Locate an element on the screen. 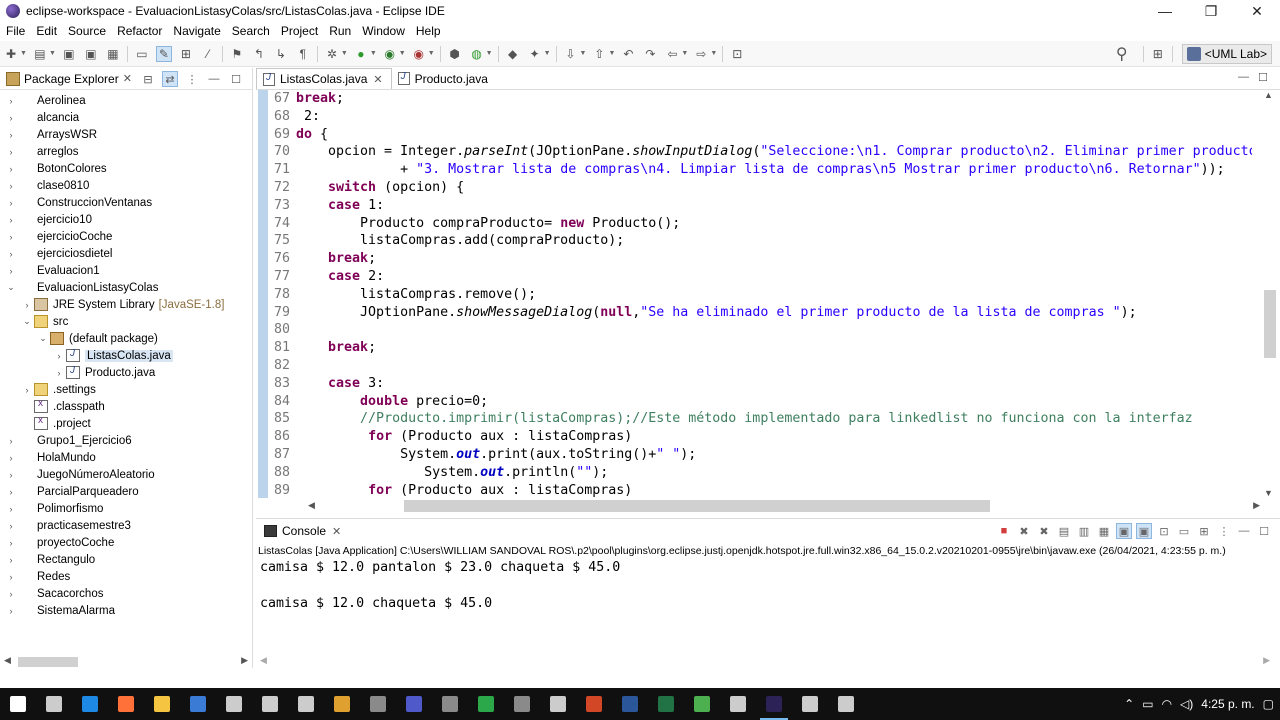 This screenshot has width=1280, height=720. code-line: 89 for (Producto aux : listaCompras) is located at coordinates (760, 490).